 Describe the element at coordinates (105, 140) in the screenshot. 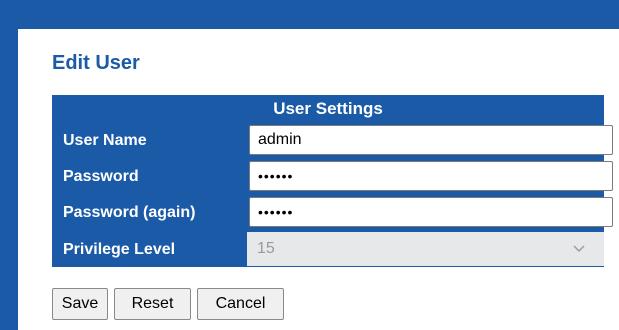

I see `user-name-label: User Name` at that location.